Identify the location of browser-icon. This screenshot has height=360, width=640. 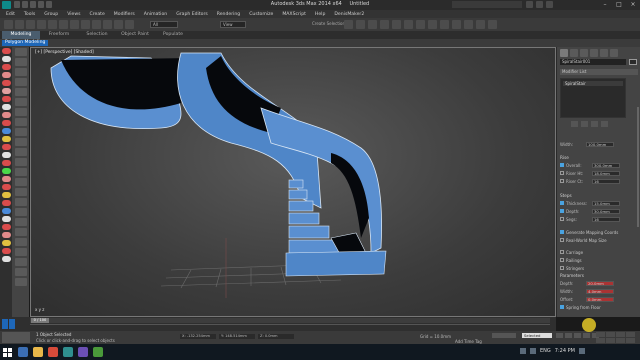
(53, 352).